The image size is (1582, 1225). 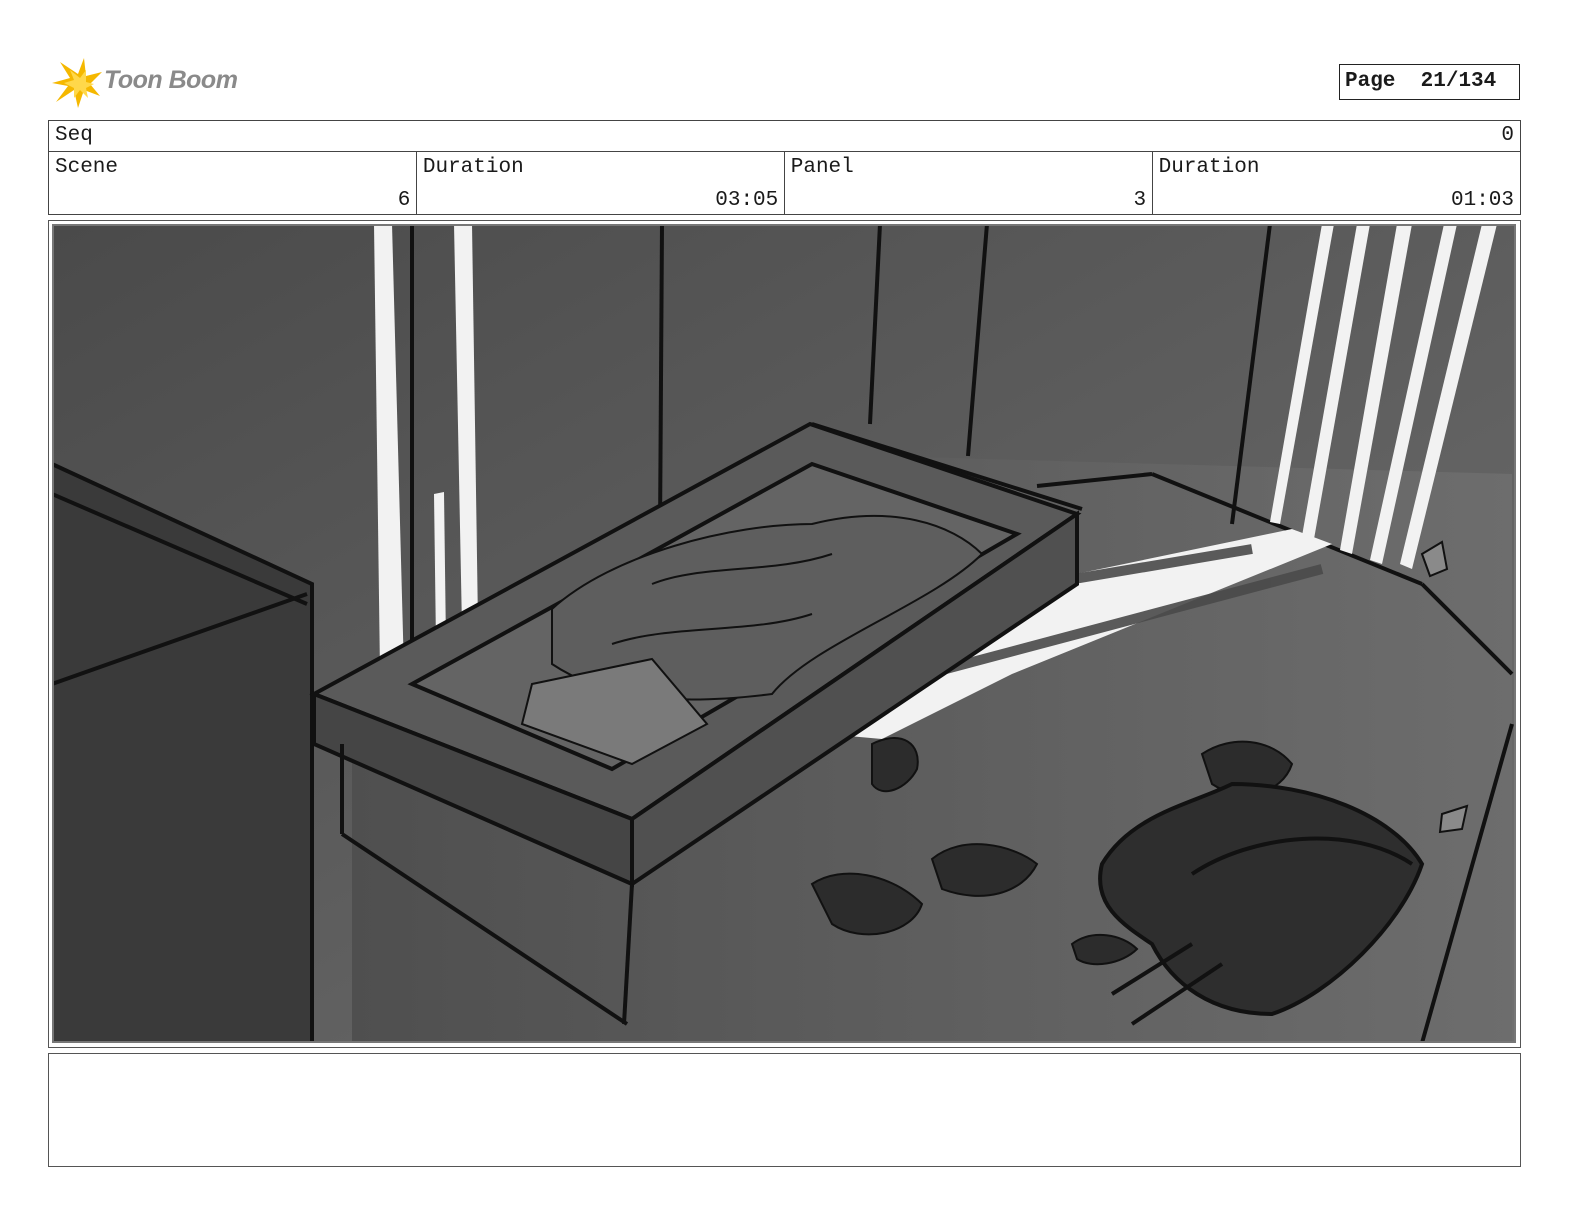 What do you see at coordinates (968, 183) in the screenshot?
I see `panel-cell: Panel 3` at bounding box center [968, 183].